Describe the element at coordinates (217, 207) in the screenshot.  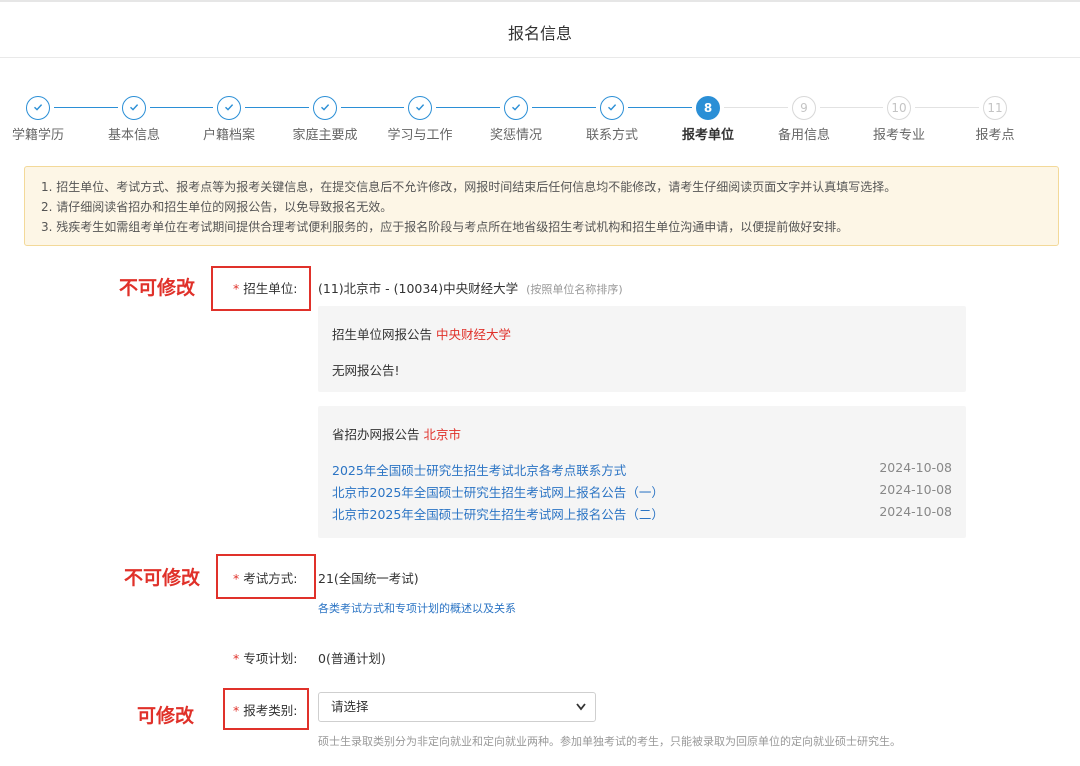
I see `notice-line-2: 2. 请仔细阅读省招办和招生单位的网报公告，以免导致报名无效。` at that location.